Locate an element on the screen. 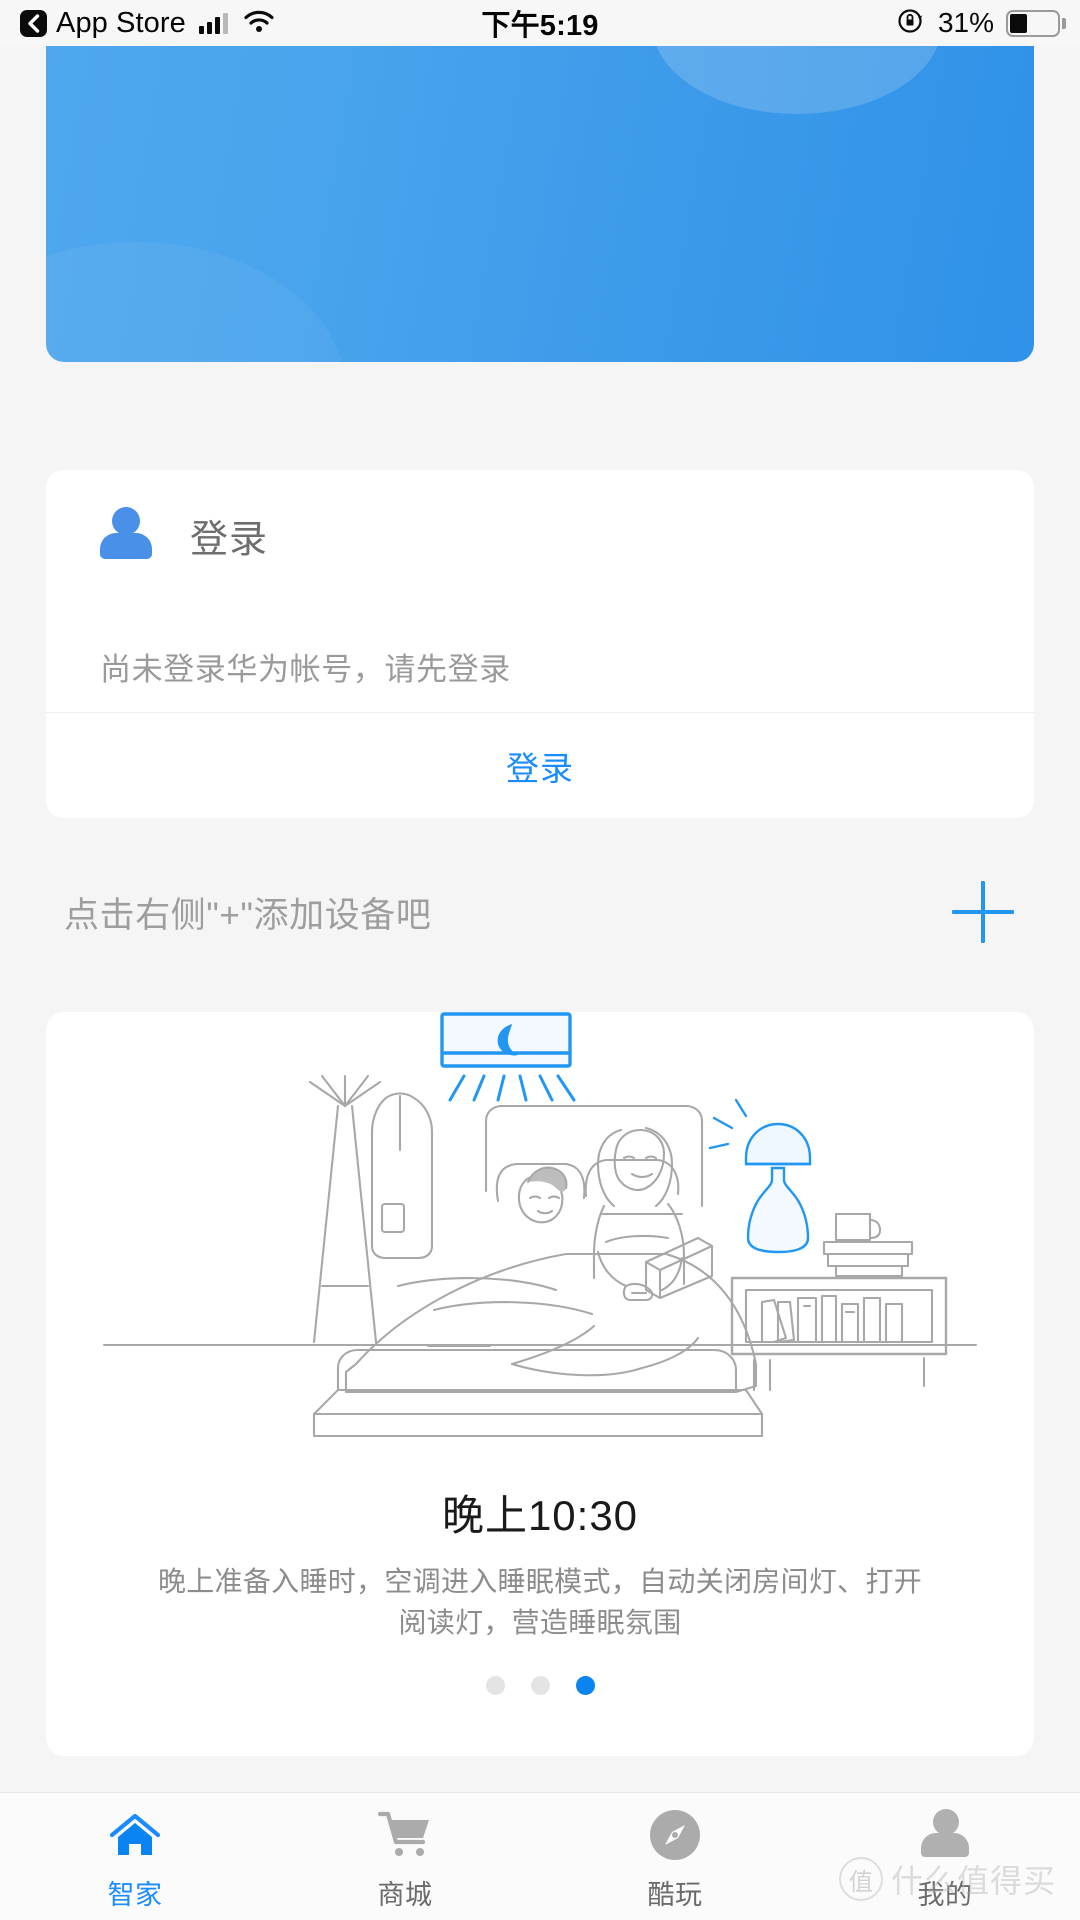 This screenshot has height=1920, width=1080. back-chevron-icon is located at coordinates (34, 23).